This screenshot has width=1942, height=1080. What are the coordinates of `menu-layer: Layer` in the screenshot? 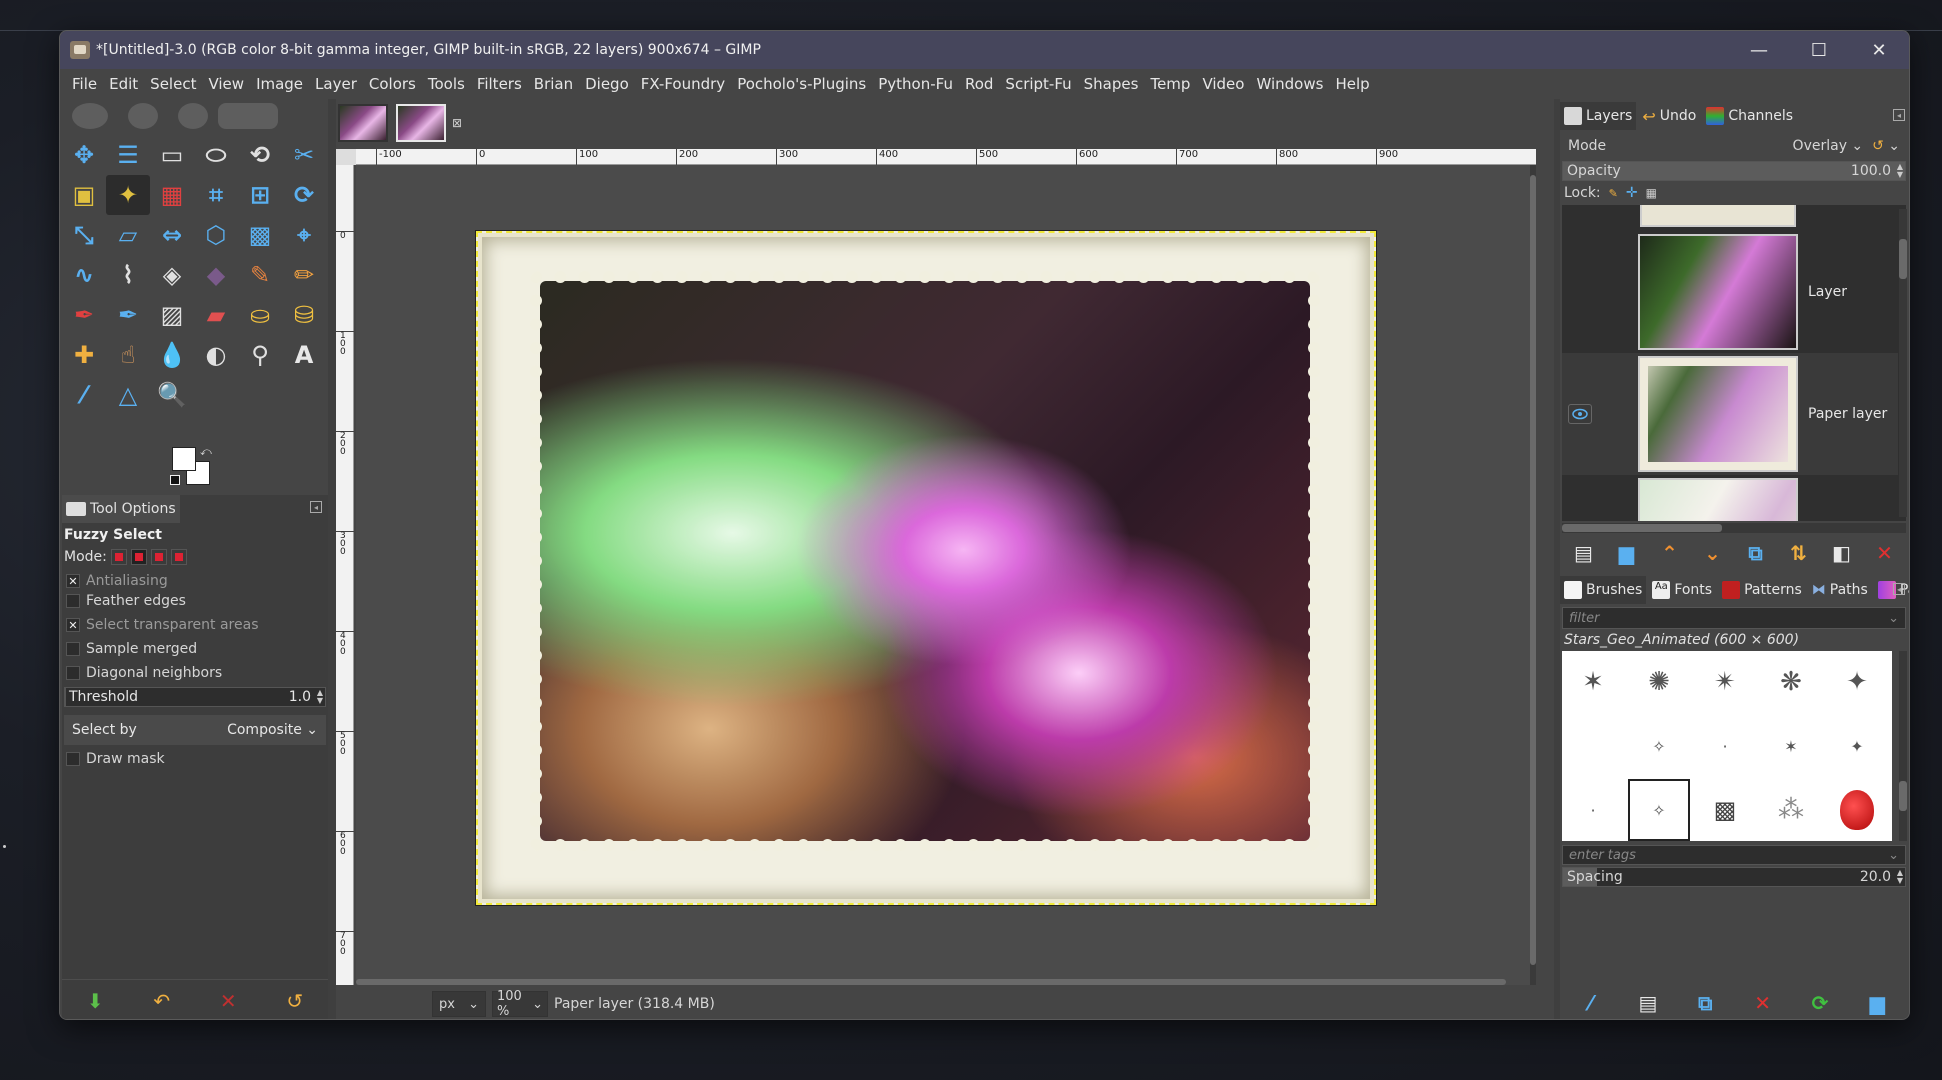 It's located at (336, 84).